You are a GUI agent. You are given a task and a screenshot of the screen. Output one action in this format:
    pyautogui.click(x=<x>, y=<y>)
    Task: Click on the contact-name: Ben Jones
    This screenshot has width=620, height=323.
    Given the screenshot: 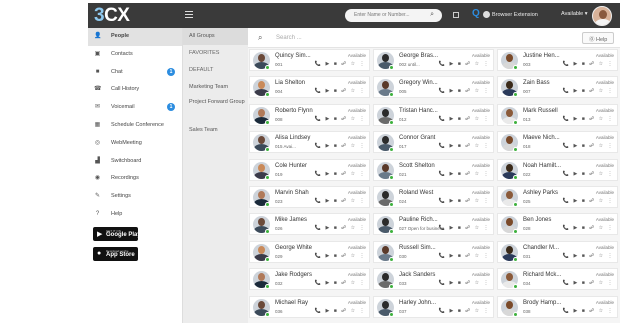 What is the action you would take?
    pyautogui.click(x=537, y=220)
    